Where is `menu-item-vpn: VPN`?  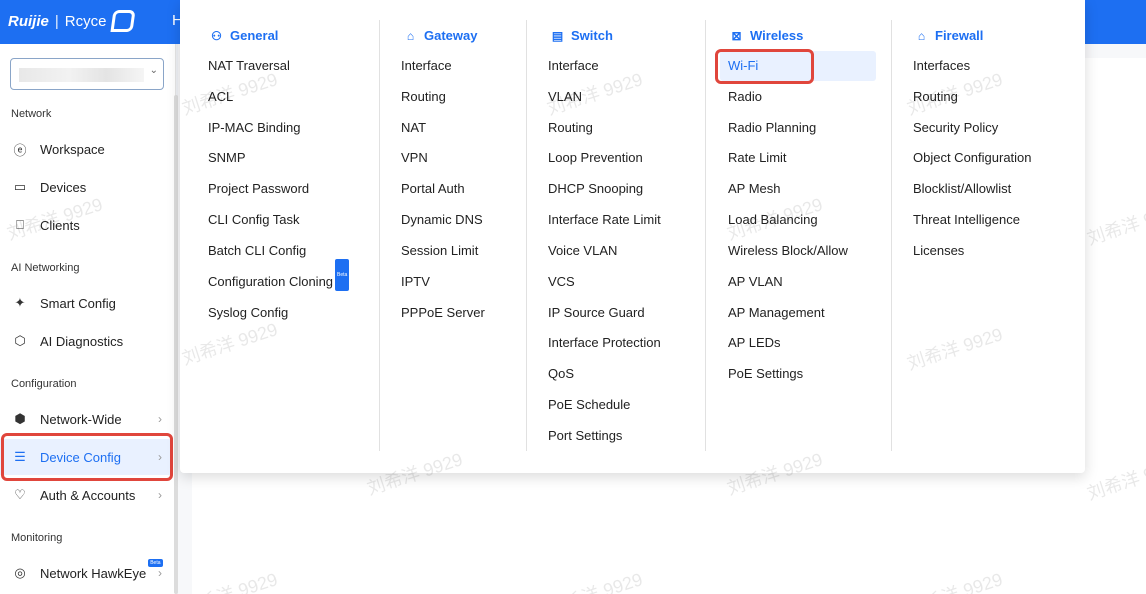 menu-item-vpn: VPN is located at coordinates (414, 158).